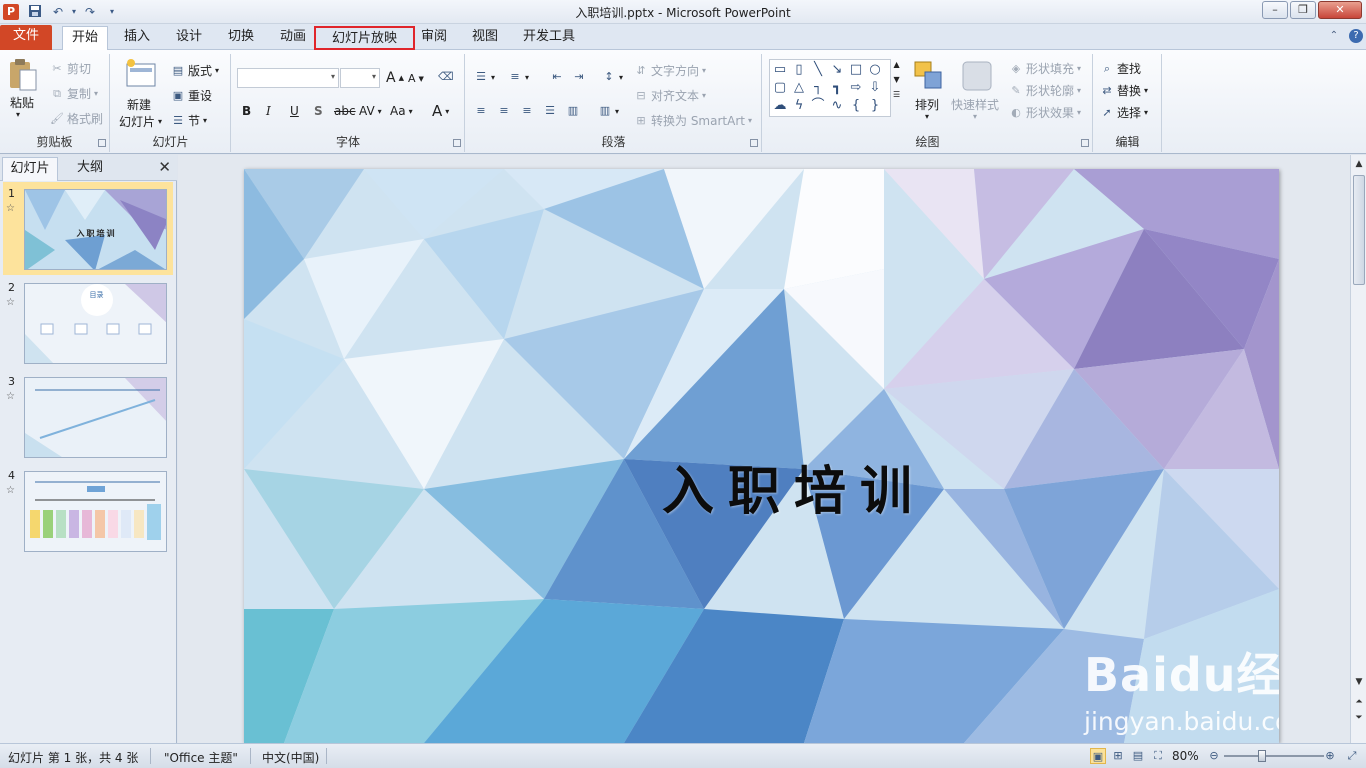 The height and width of the screenshot is (768, 1366). I want to click on left-brace-shape-icon: {, so click(856, 106).